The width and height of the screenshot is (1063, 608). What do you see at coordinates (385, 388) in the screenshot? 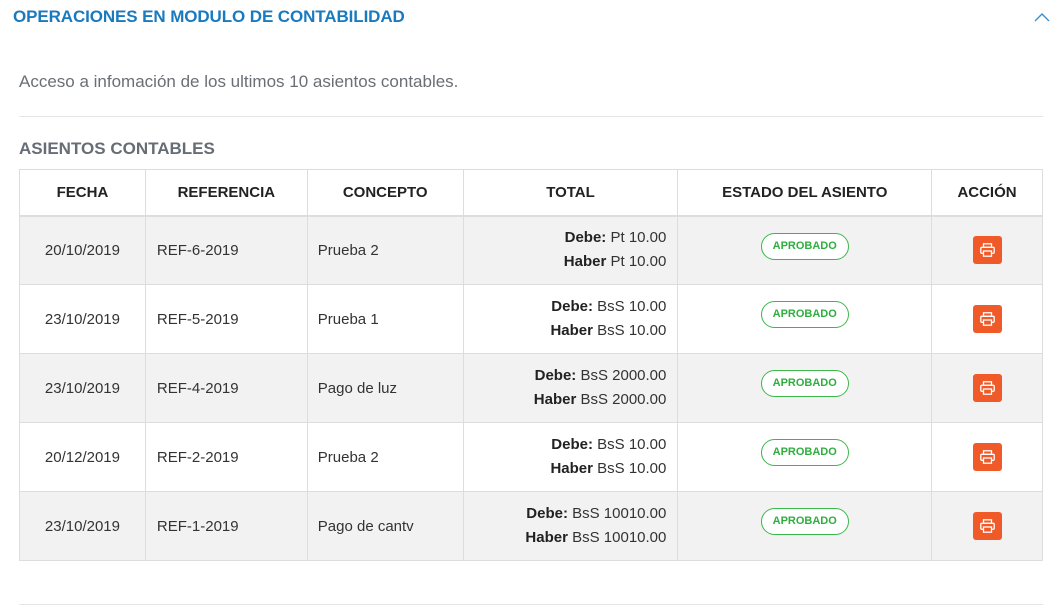
I see `cell-concepto: Pago de luz` at bounding box center [385, 388].